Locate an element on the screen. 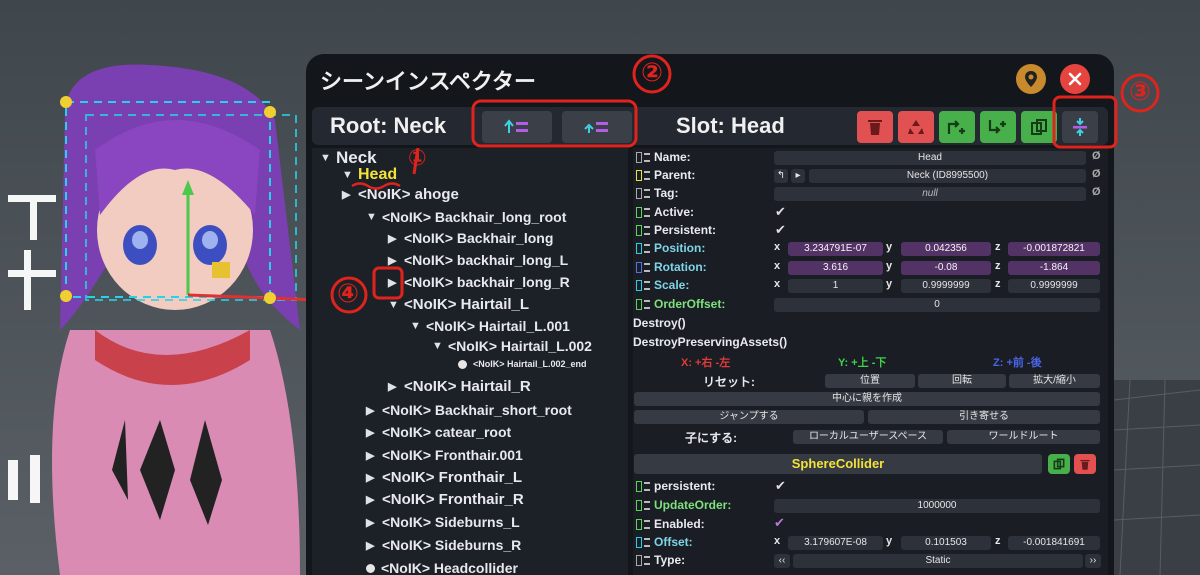 This screenshot has width=1200, height=575. tree-node: ▶ <NoIK> Fronthair_R is located at coordinates (445, 499).